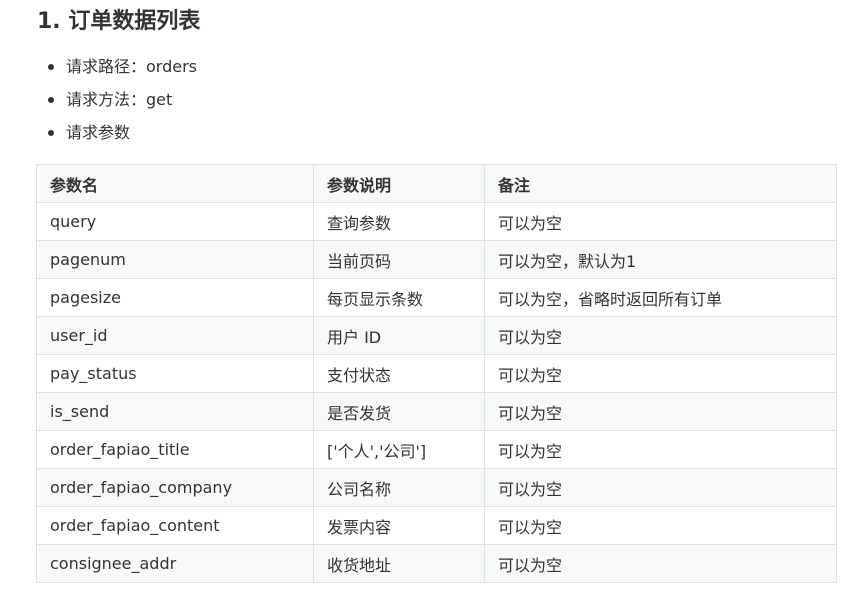  I want to click on table-row: user_id 用户 ID 可以为空, so click(436, 335).